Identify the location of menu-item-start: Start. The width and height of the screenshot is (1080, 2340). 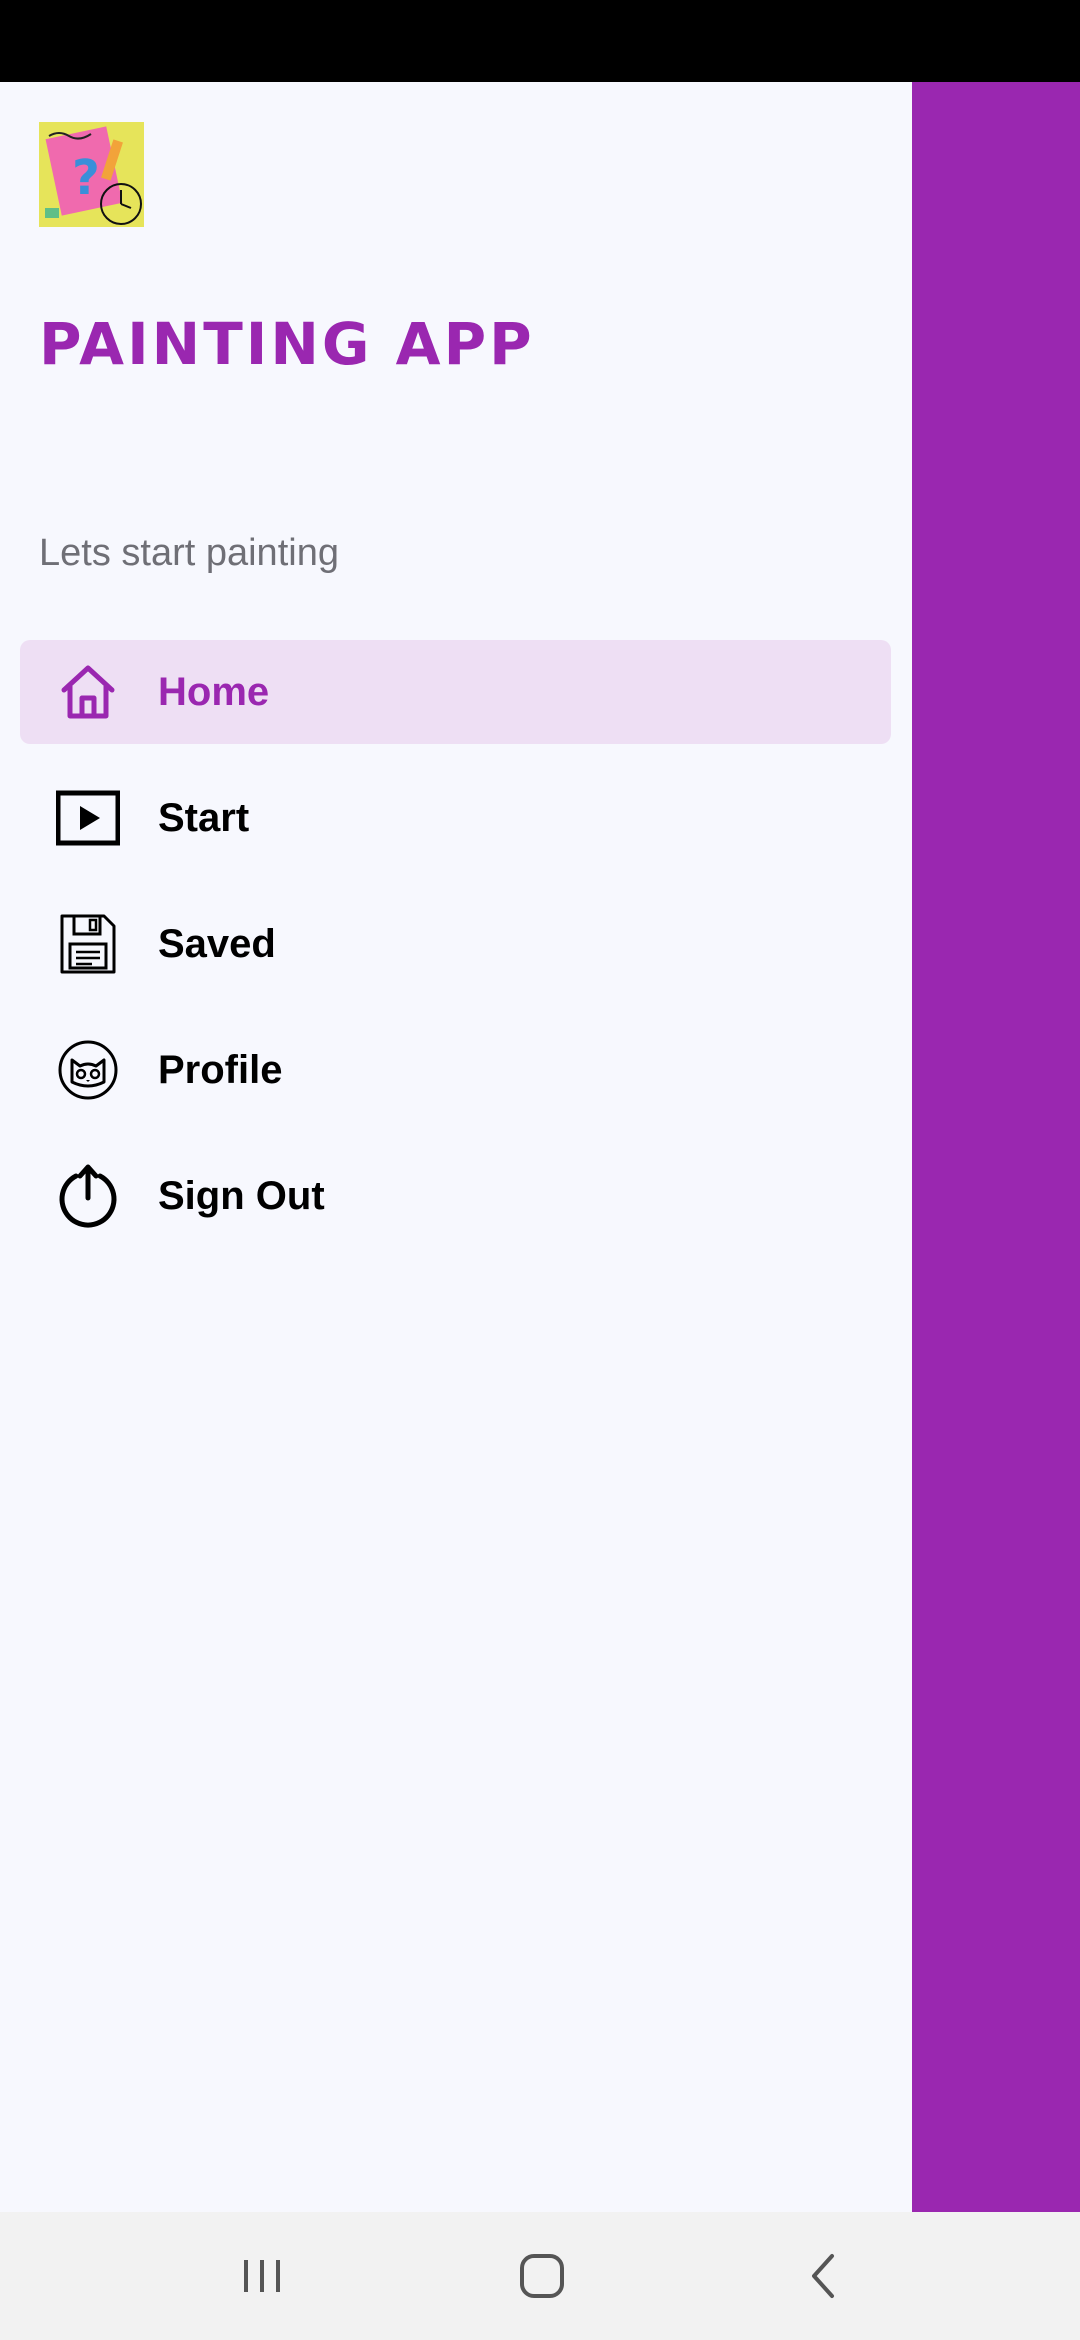
(455, 818).